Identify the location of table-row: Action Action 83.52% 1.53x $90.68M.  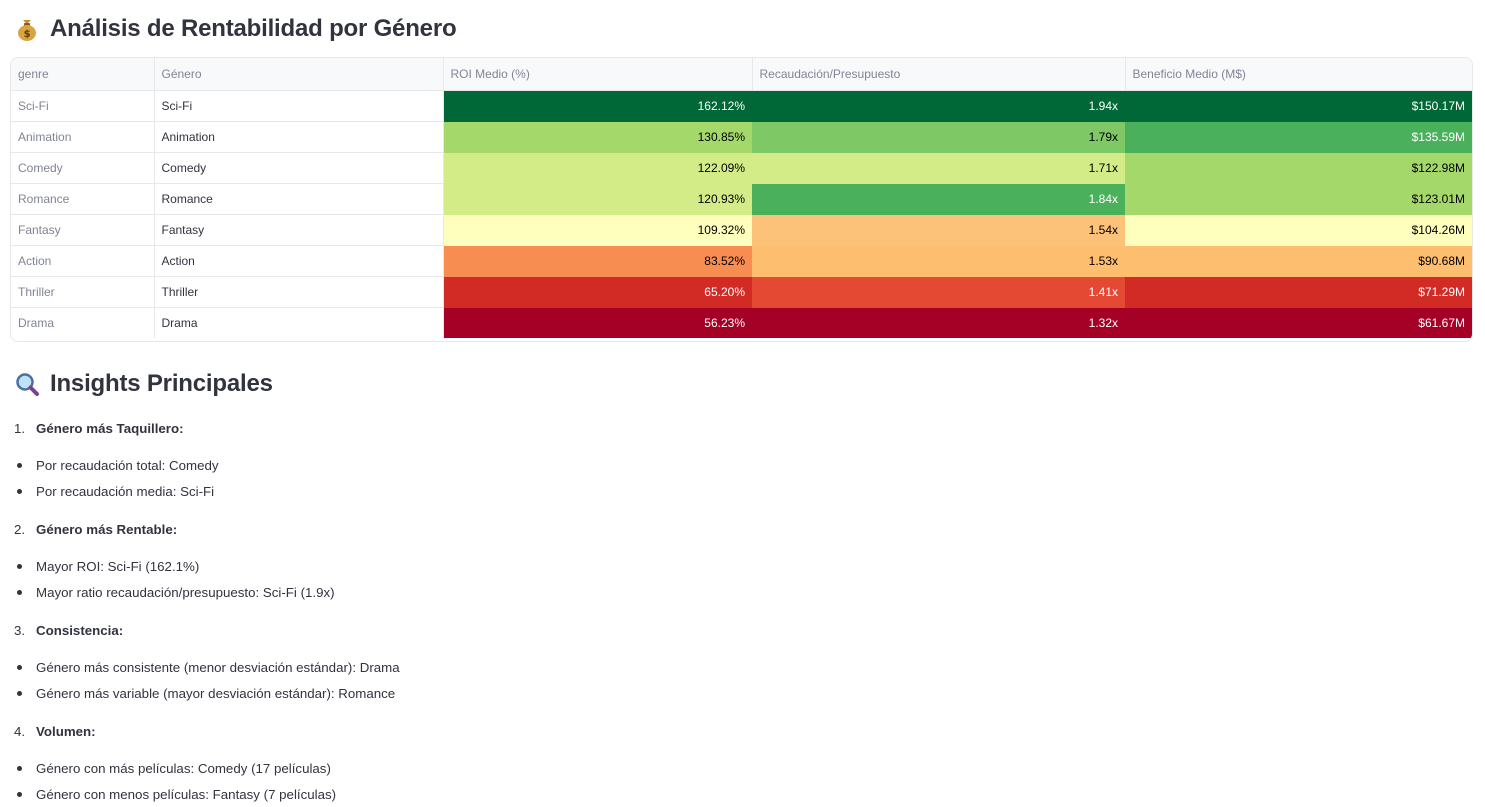
(741, 261).